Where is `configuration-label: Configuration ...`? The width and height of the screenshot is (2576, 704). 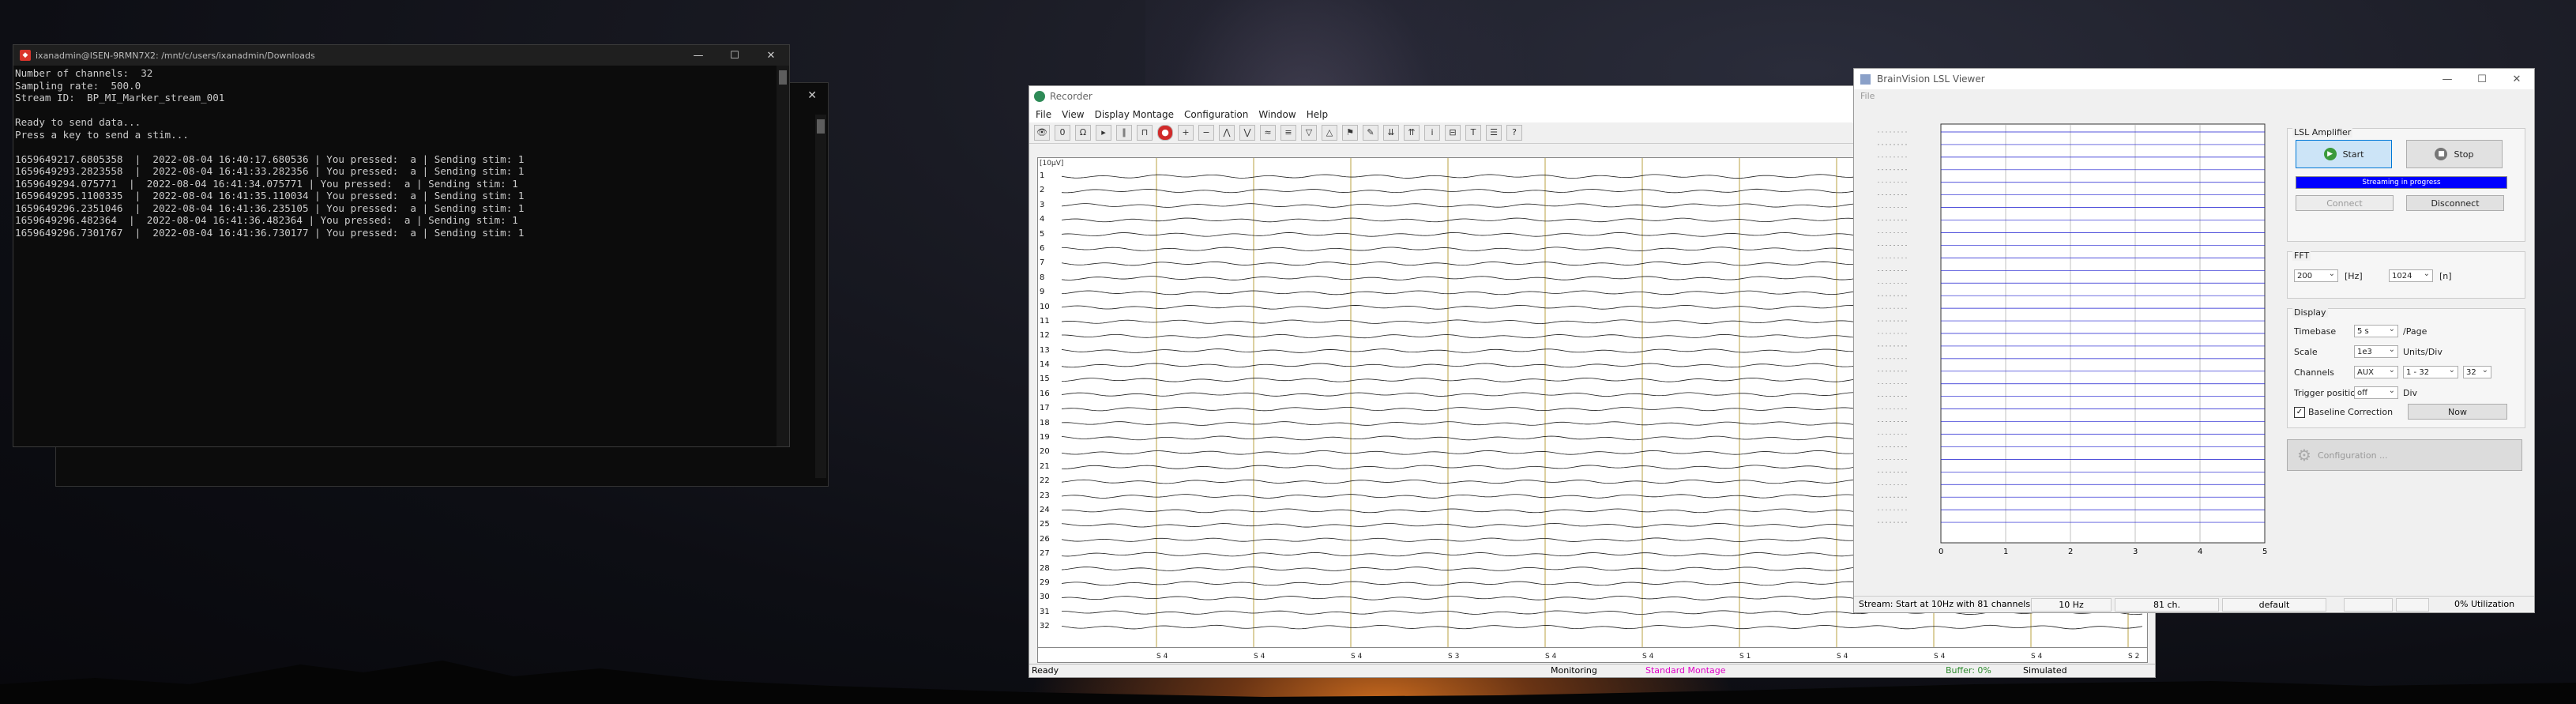 configuration-label: Configuration ... is located at coordinates (2353, 455).